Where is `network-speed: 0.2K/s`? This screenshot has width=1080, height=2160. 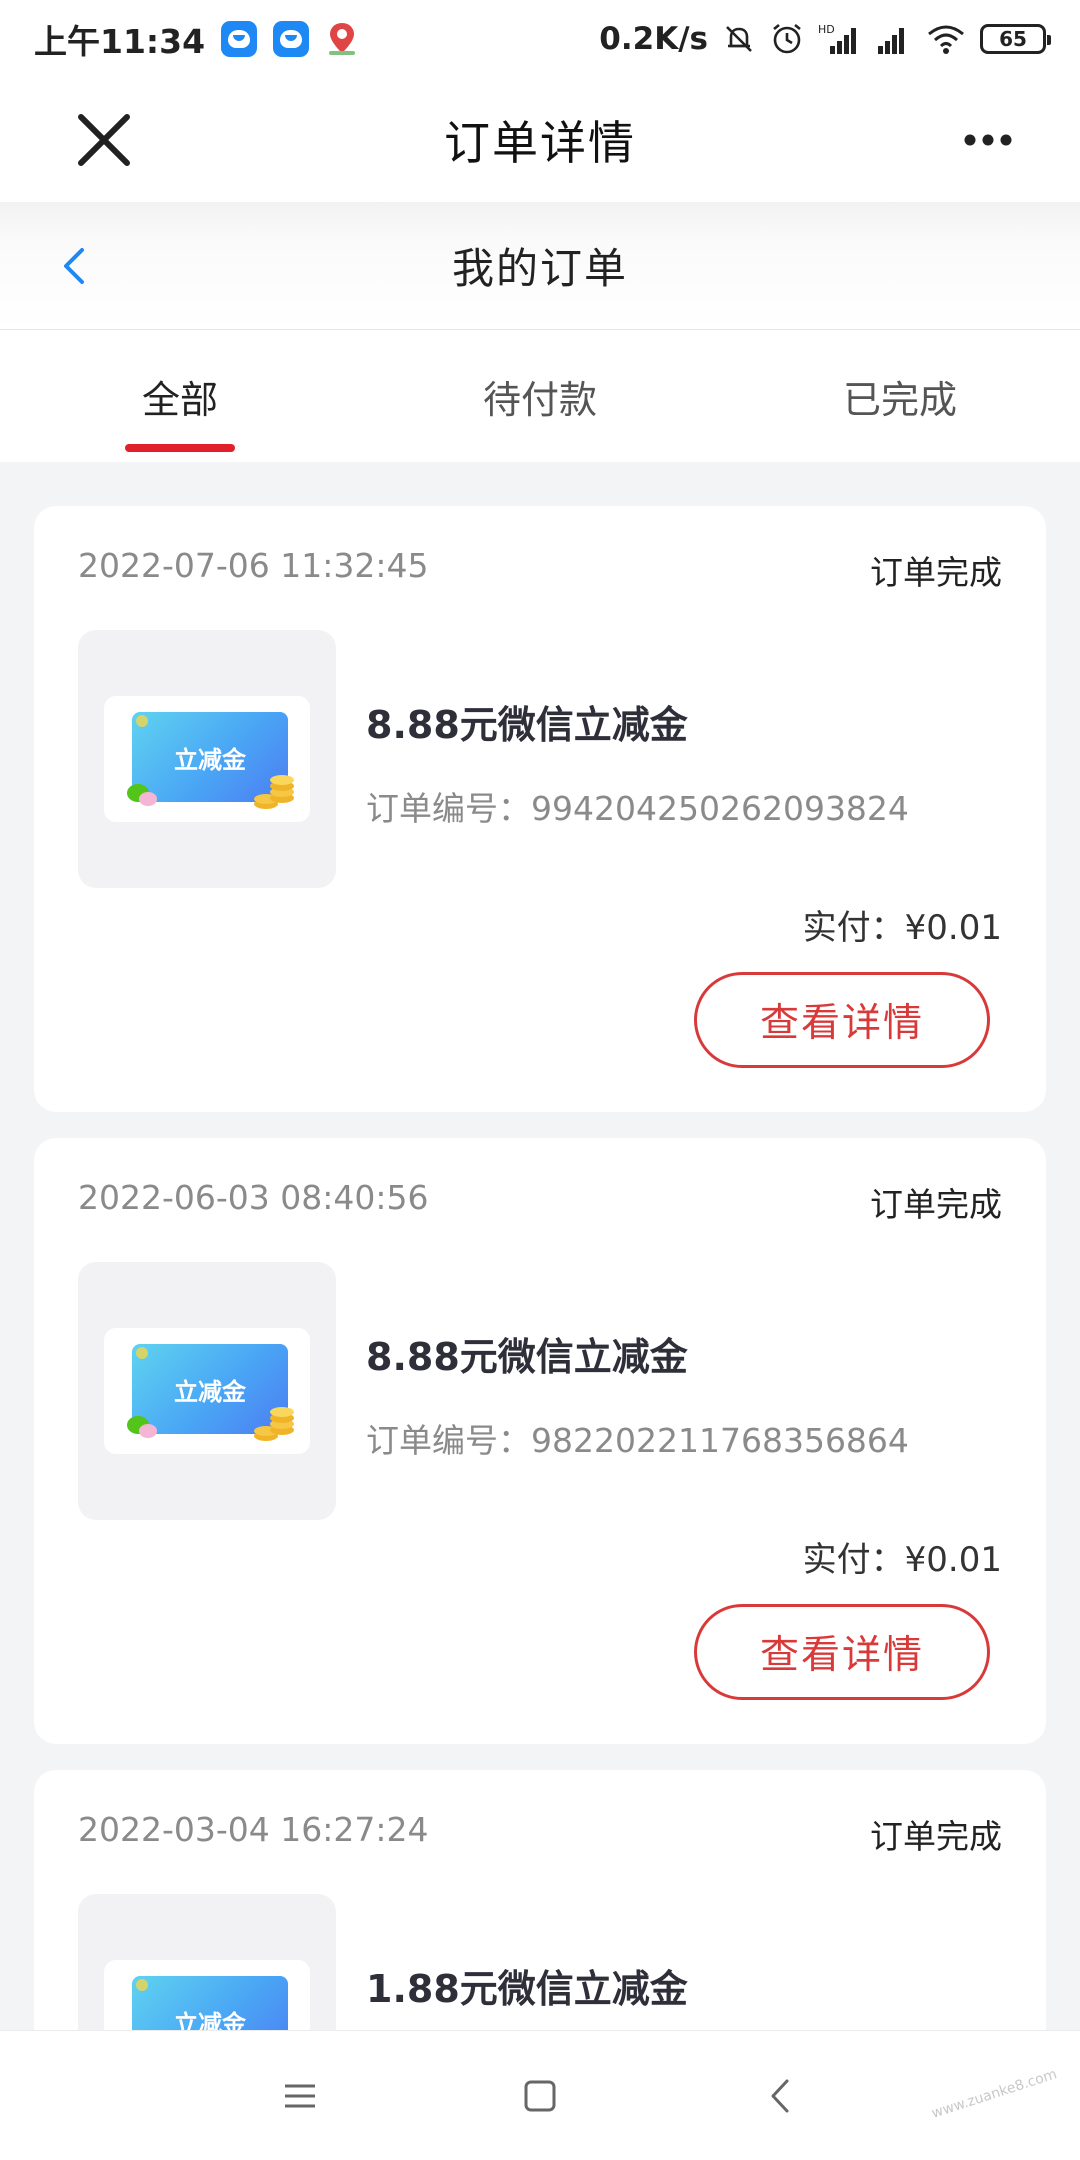 network-speed: 0.2K/s is located at coordinates (653, 39).